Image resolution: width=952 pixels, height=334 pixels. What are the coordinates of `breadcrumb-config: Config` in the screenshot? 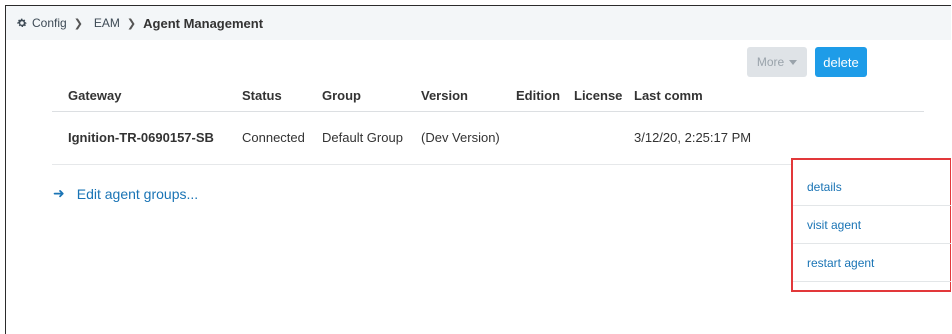 It's located at (49, 23).